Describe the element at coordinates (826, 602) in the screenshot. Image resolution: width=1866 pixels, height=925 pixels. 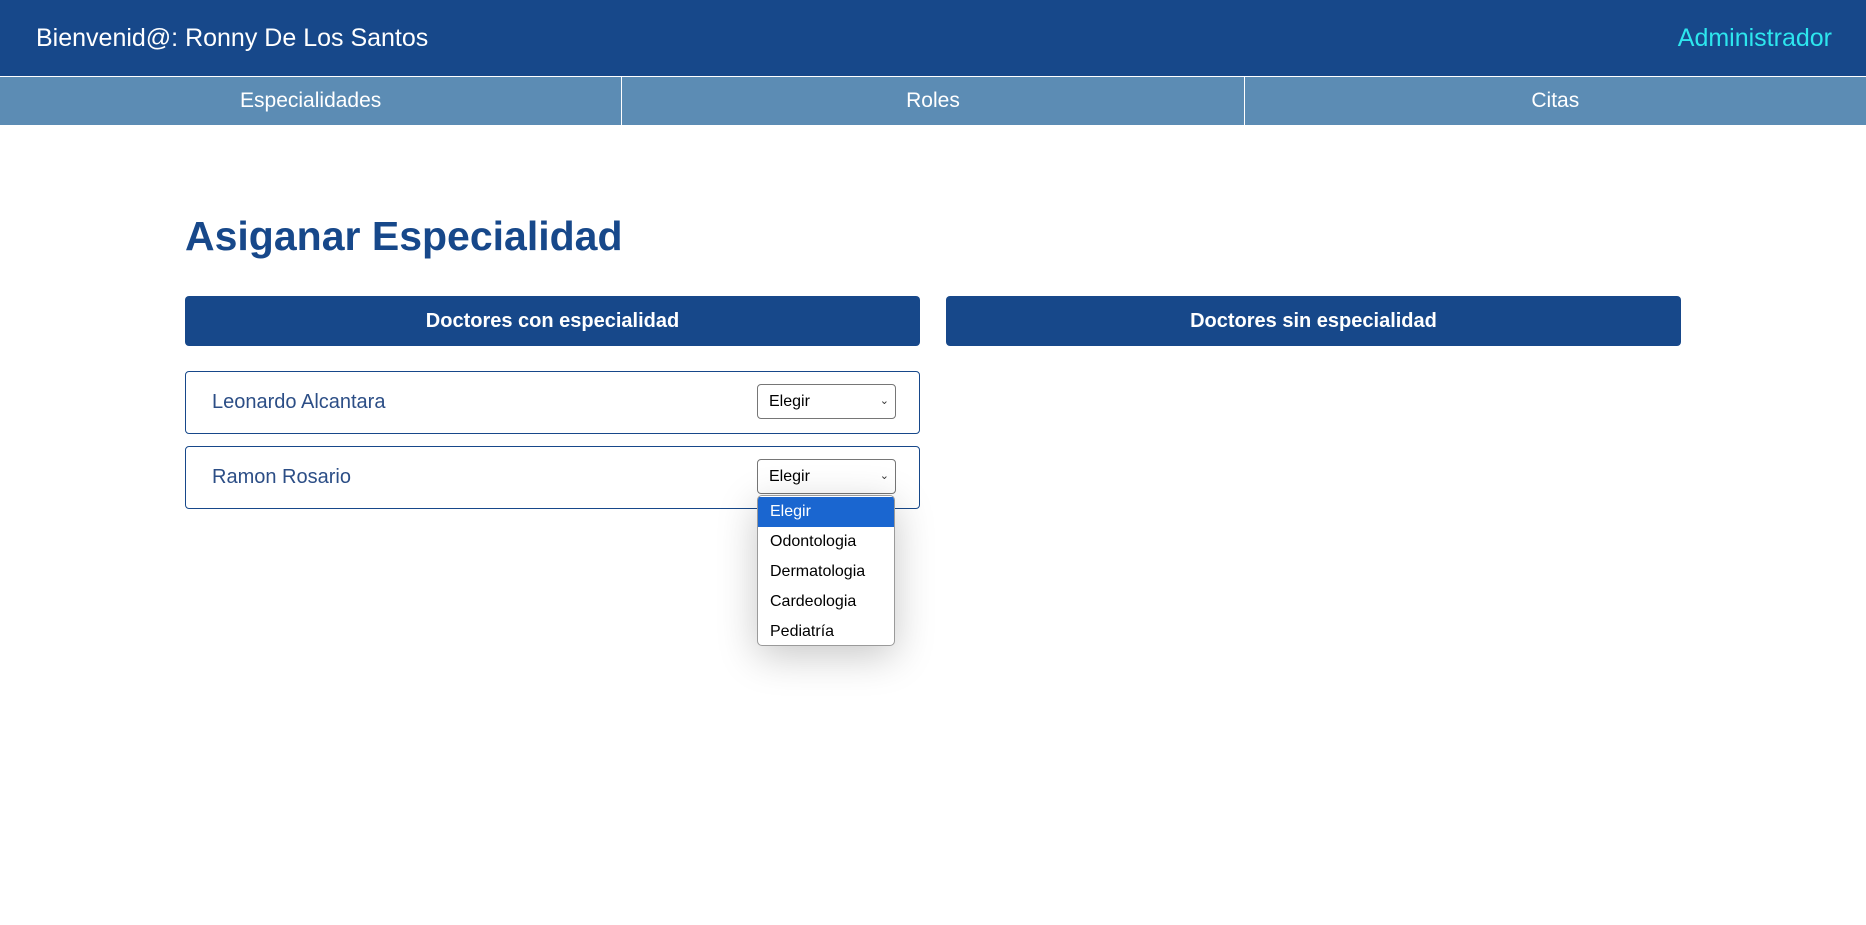
I see `dropdown-option: Cardeologia` at that location.